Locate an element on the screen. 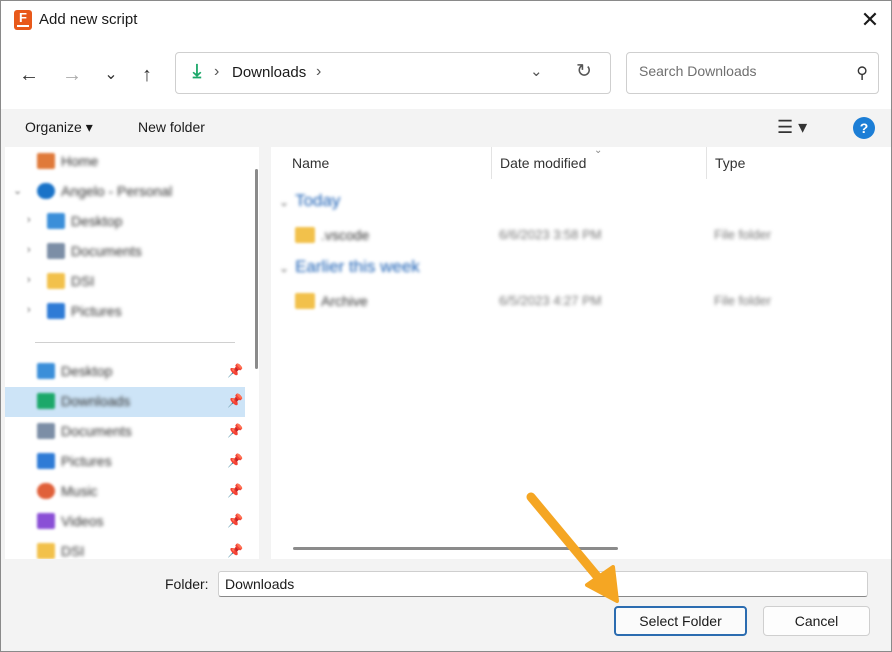 The width and height of the screenshot is (892, 652). search-input is located at coordinates (739, 71).